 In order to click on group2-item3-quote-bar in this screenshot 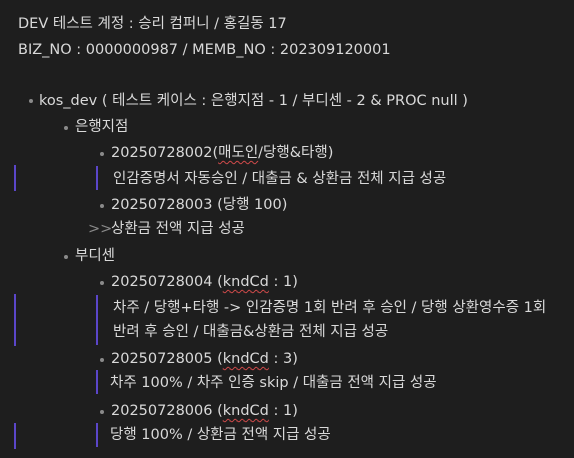, I will do `click(97, 435)`.